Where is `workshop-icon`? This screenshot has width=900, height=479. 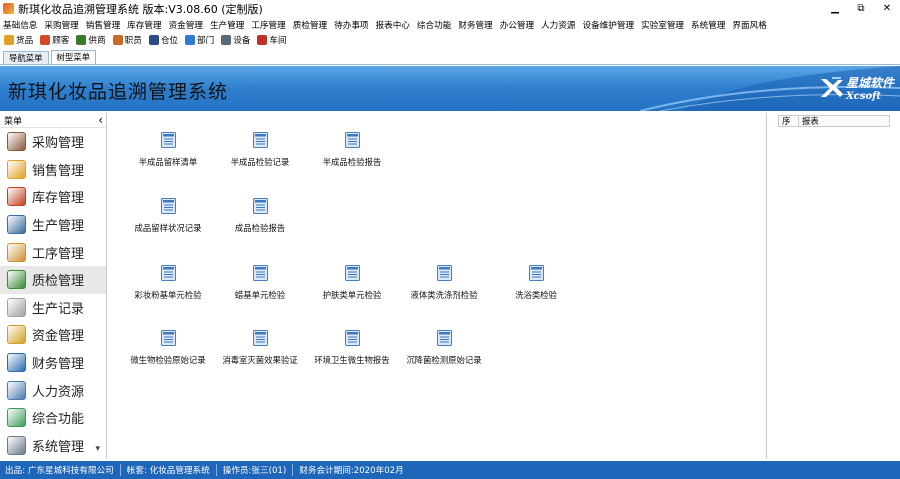
workshop-icon is located at coordinates (262, 40).